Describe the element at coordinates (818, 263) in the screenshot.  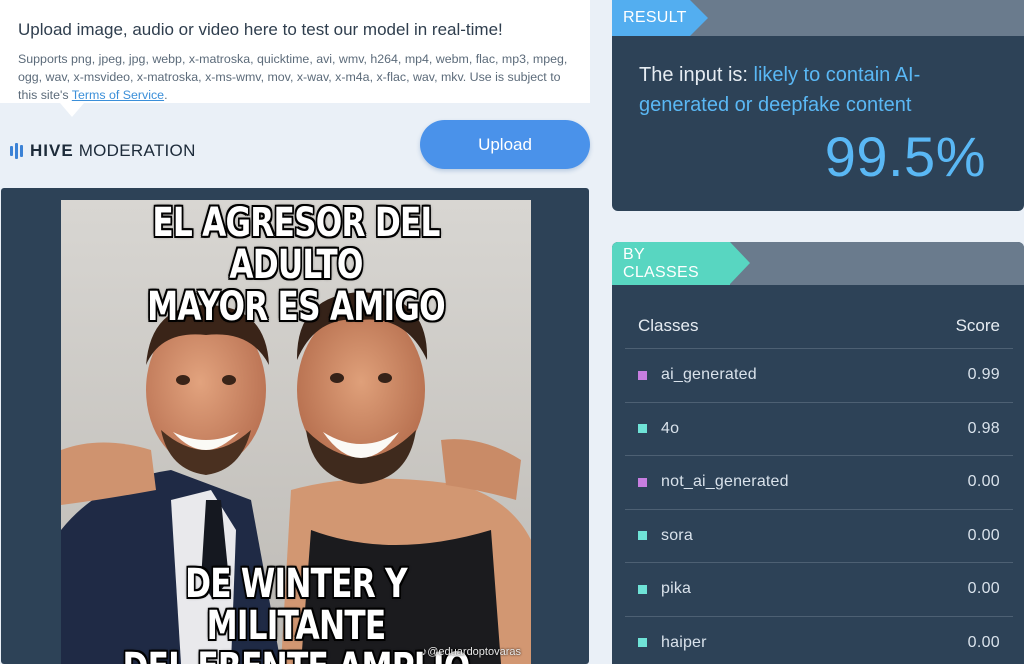
I see `classes-header: BY CLASSES` at that location.